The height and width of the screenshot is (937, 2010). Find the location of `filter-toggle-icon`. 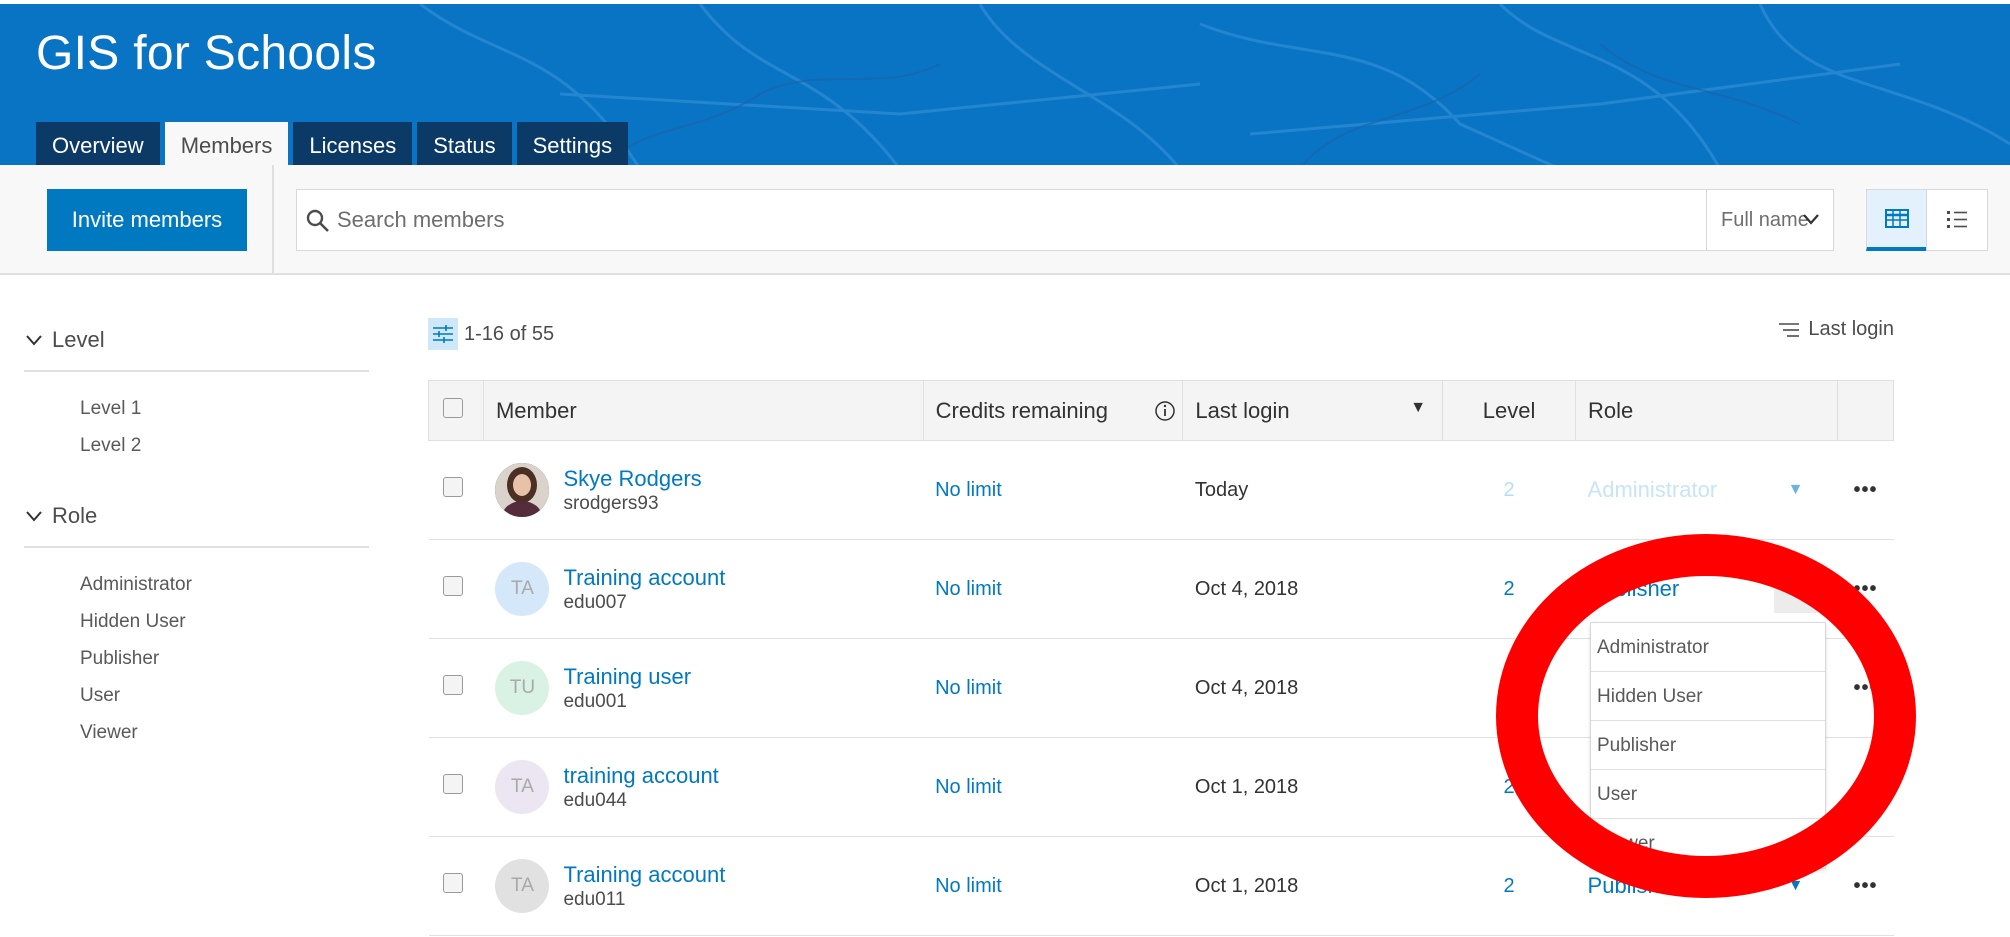

filter-toggle-icon is located at coordinates (443, 334).